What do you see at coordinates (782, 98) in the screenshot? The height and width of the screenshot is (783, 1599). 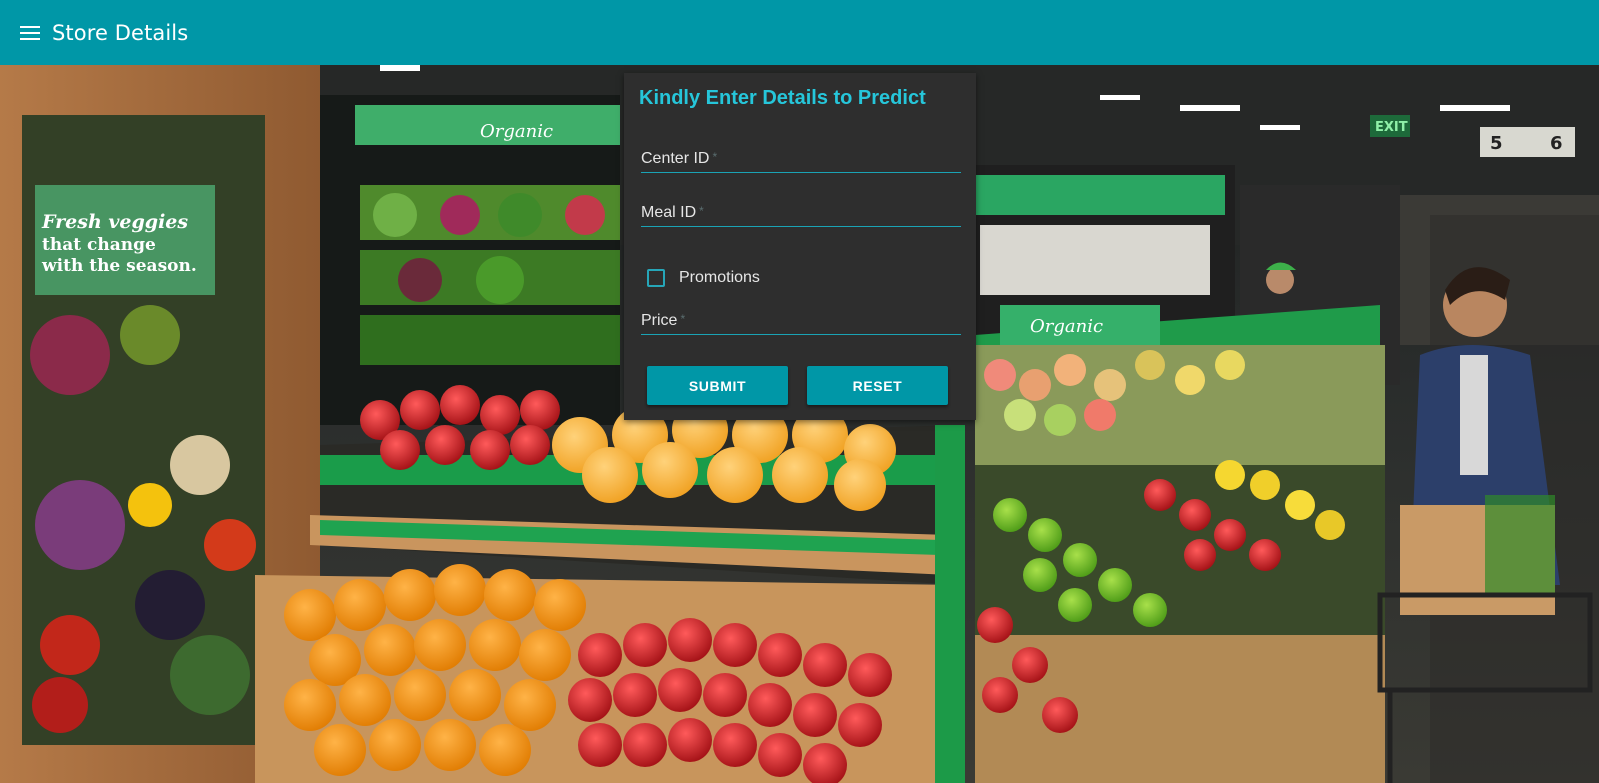 I see `form-title: Kindly Enter Details to Predict` at bounding box center [782, 98].